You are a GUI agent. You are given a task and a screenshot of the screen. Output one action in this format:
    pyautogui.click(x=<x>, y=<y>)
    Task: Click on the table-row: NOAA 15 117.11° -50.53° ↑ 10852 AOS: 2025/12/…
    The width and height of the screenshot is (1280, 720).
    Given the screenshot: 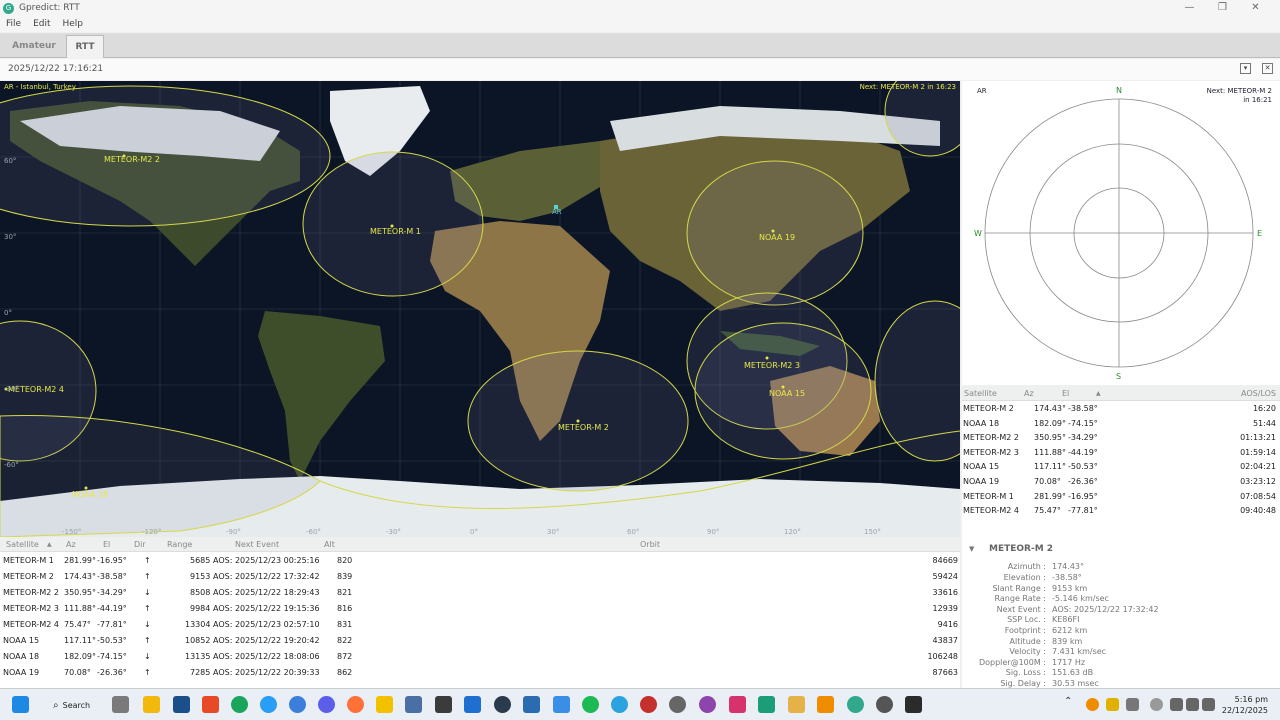 What is the action you would take?
    pyautogui.click(x=480, y=640)
    